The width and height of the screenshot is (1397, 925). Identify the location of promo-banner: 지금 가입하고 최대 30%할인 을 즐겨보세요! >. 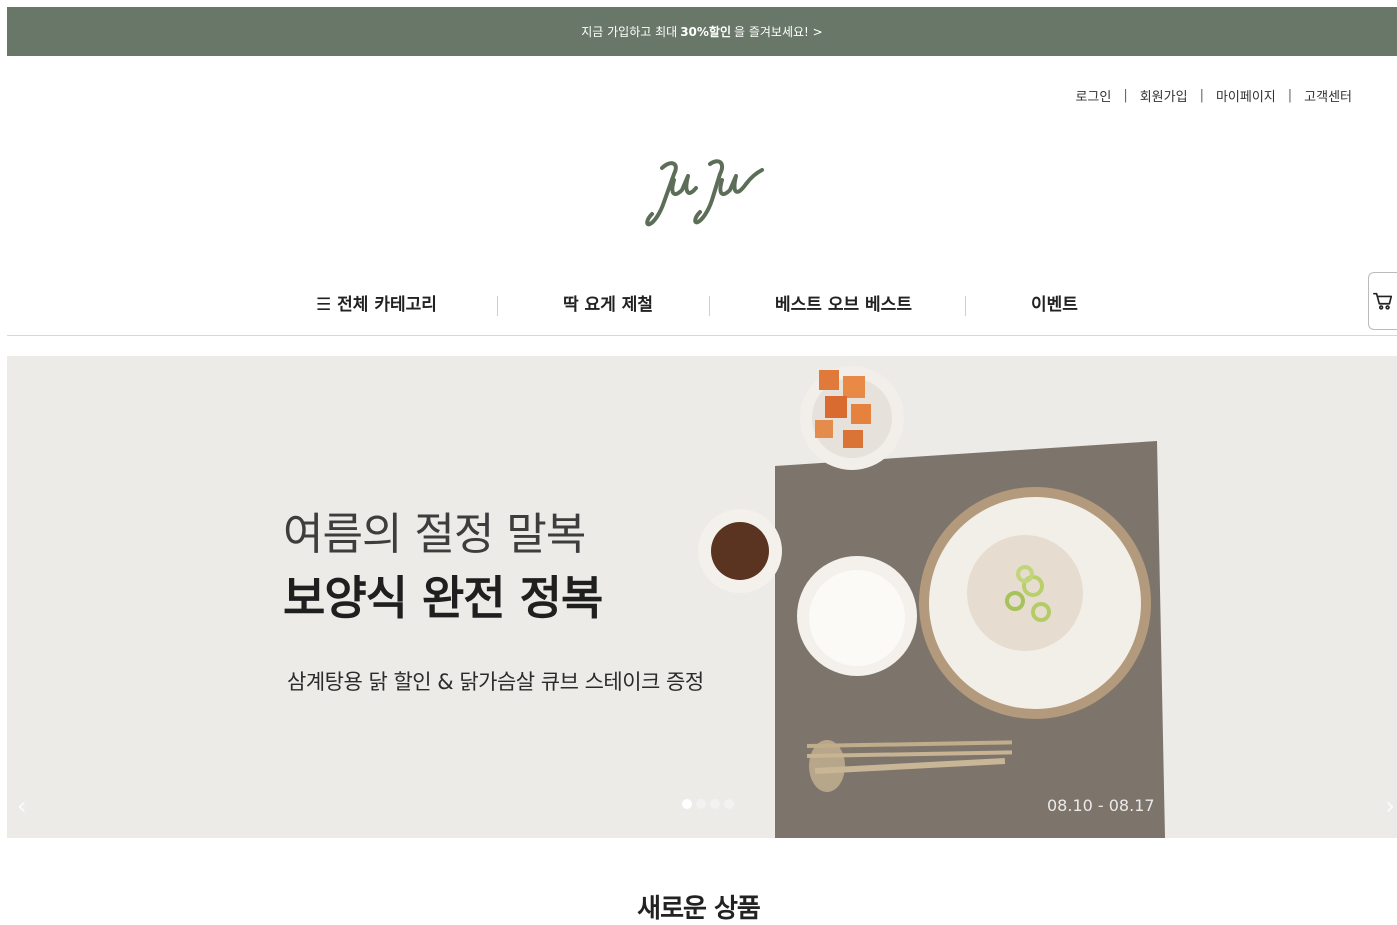
(702, 31).